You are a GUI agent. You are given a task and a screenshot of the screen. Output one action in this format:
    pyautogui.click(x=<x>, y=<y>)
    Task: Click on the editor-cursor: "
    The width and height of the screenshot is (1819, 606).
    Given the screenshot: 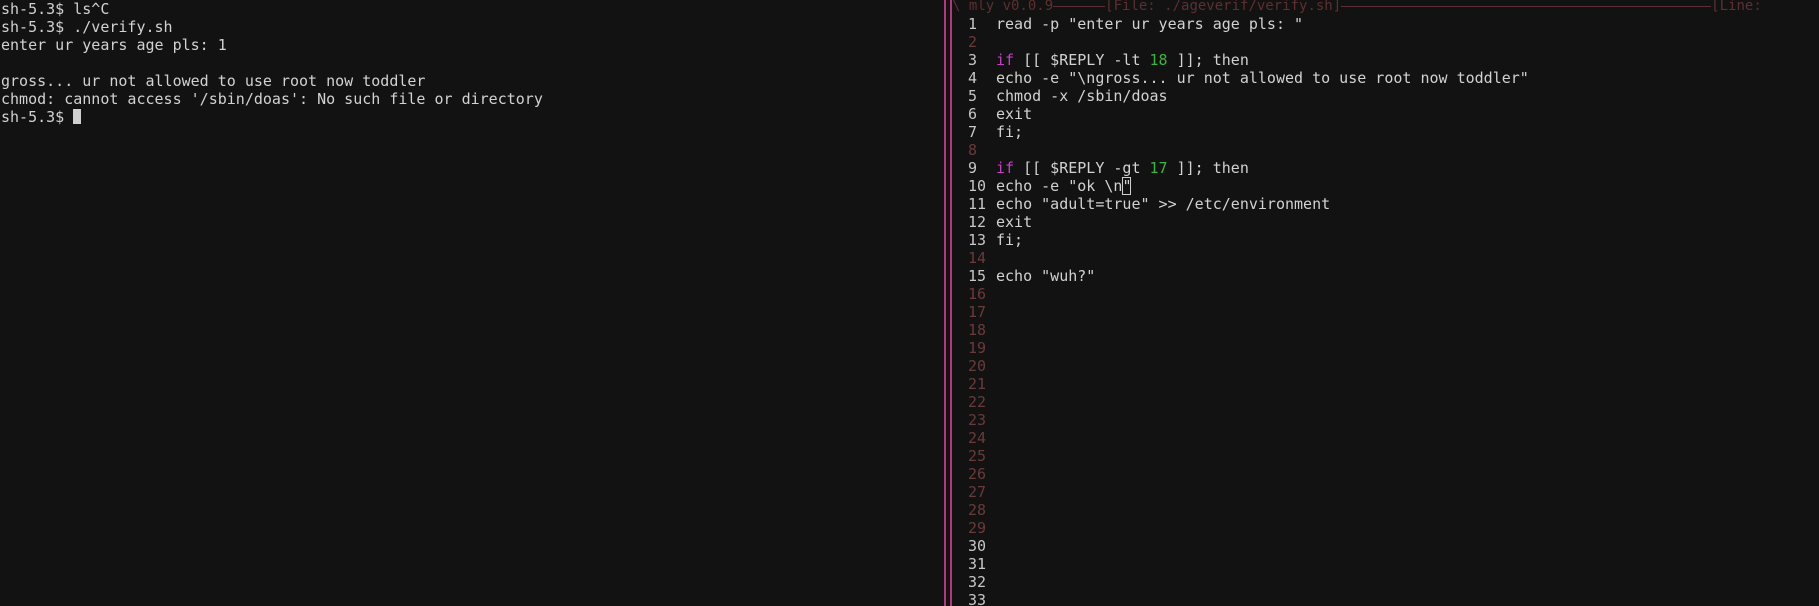 What is the action you would take?
    pyautogui.click(x=1127, y=186)
    